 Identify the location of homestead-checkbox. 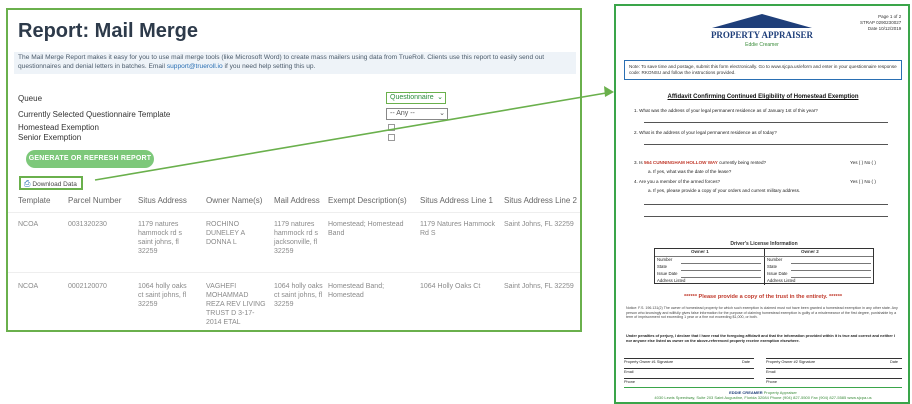
(391, 127).